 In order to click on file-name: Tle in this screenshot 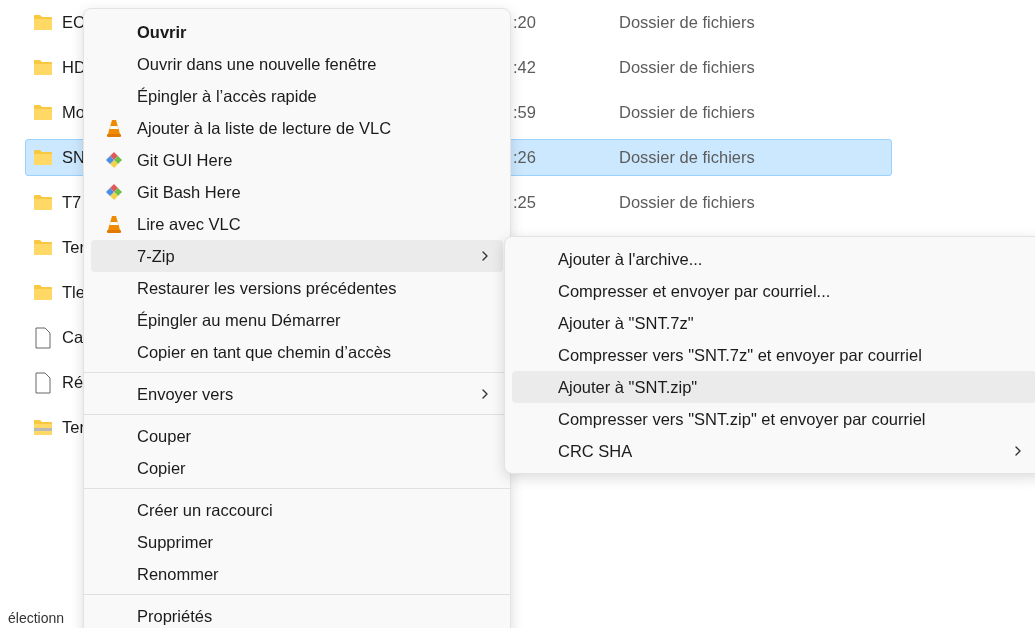, I will do `click(73, 292)`.